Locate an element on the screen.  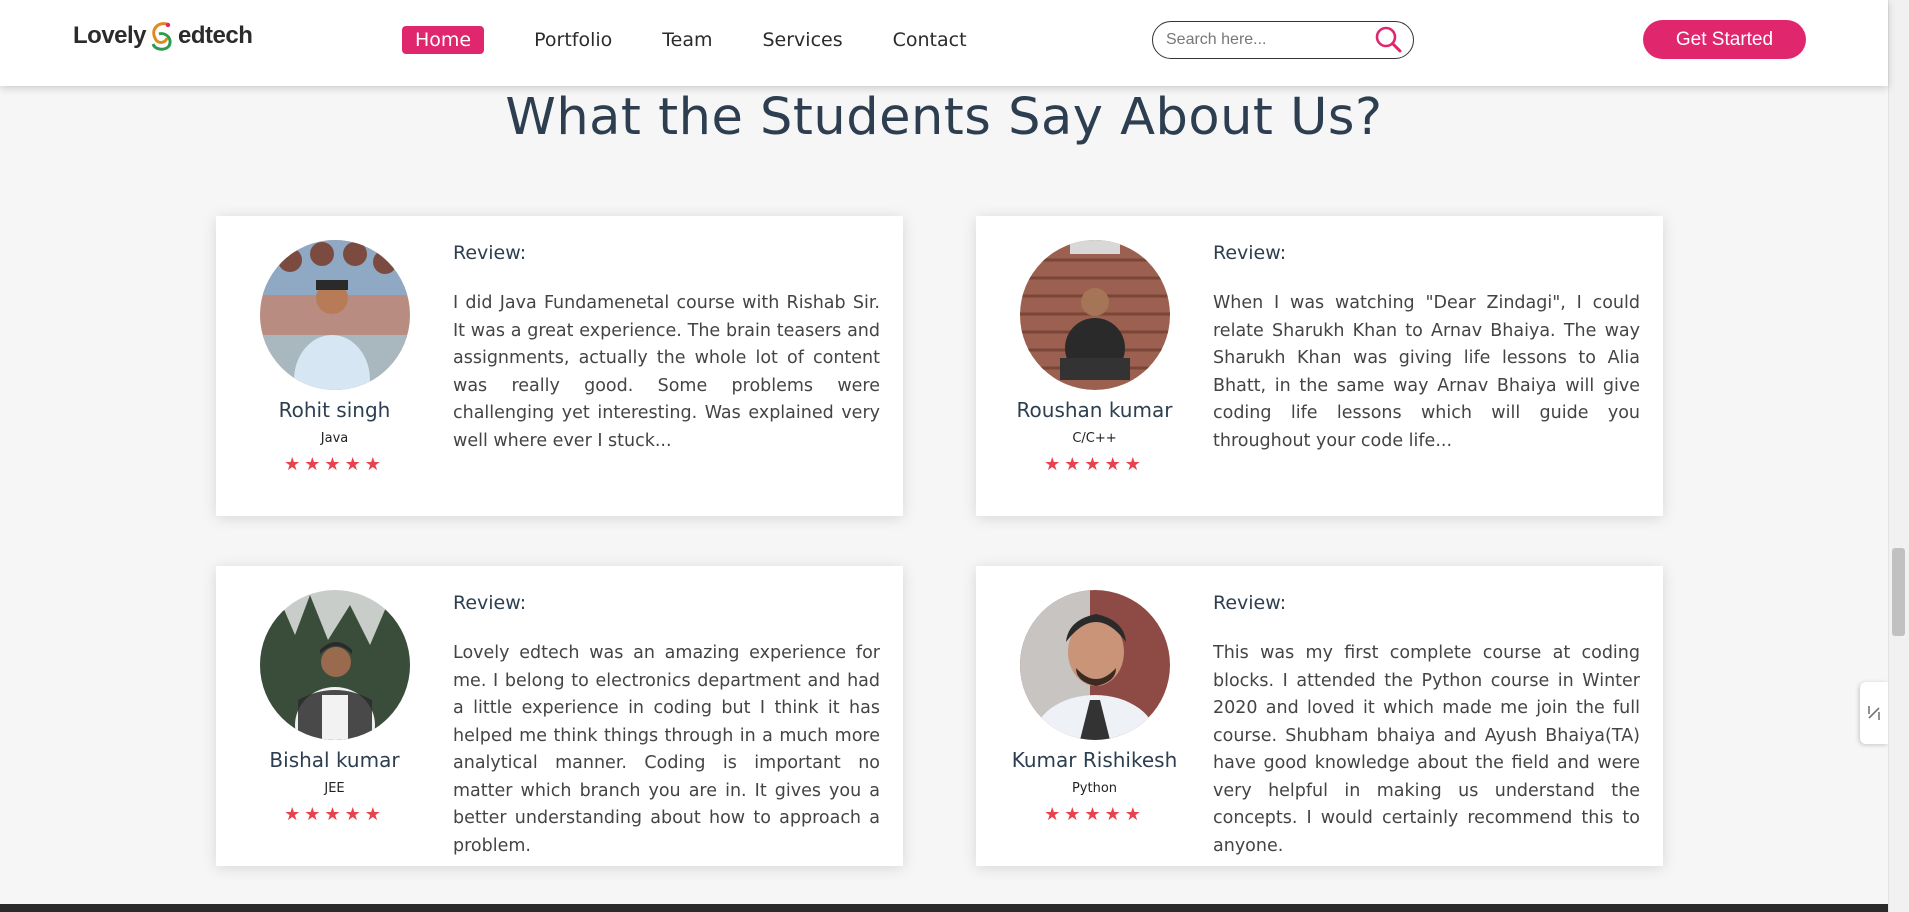
search-box is located at coordinates (1283, 40).